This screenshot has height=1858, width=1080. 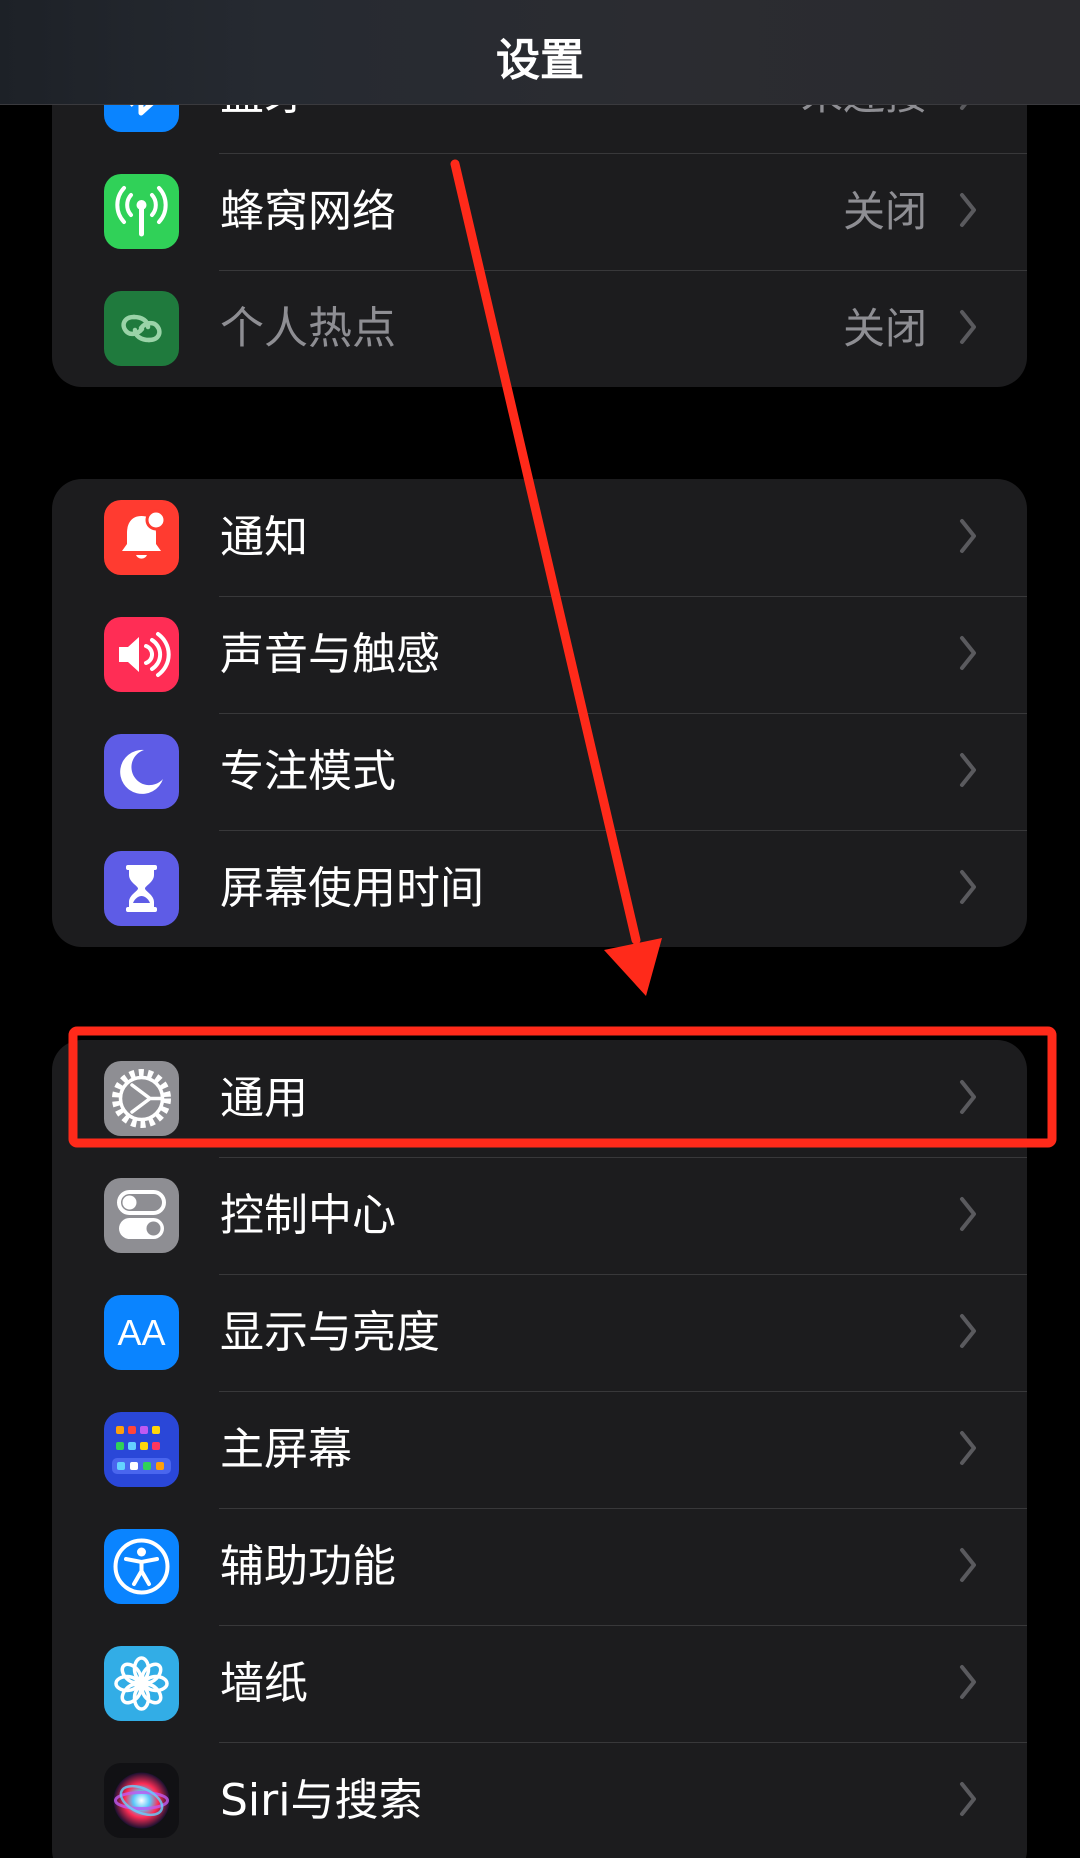 I want to click on settings-row-label: 声音与触感, so click(x=330, y=654).